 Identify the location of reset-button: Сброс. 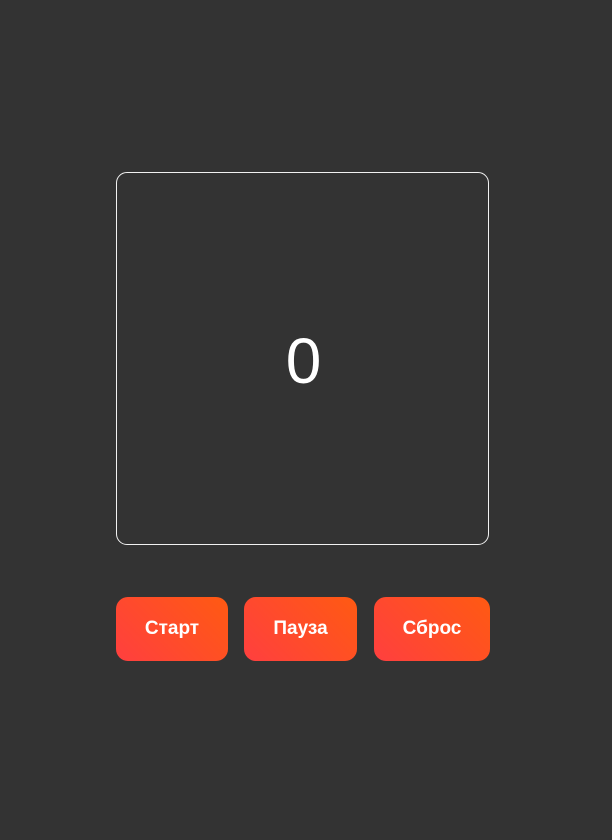
(432, 629).